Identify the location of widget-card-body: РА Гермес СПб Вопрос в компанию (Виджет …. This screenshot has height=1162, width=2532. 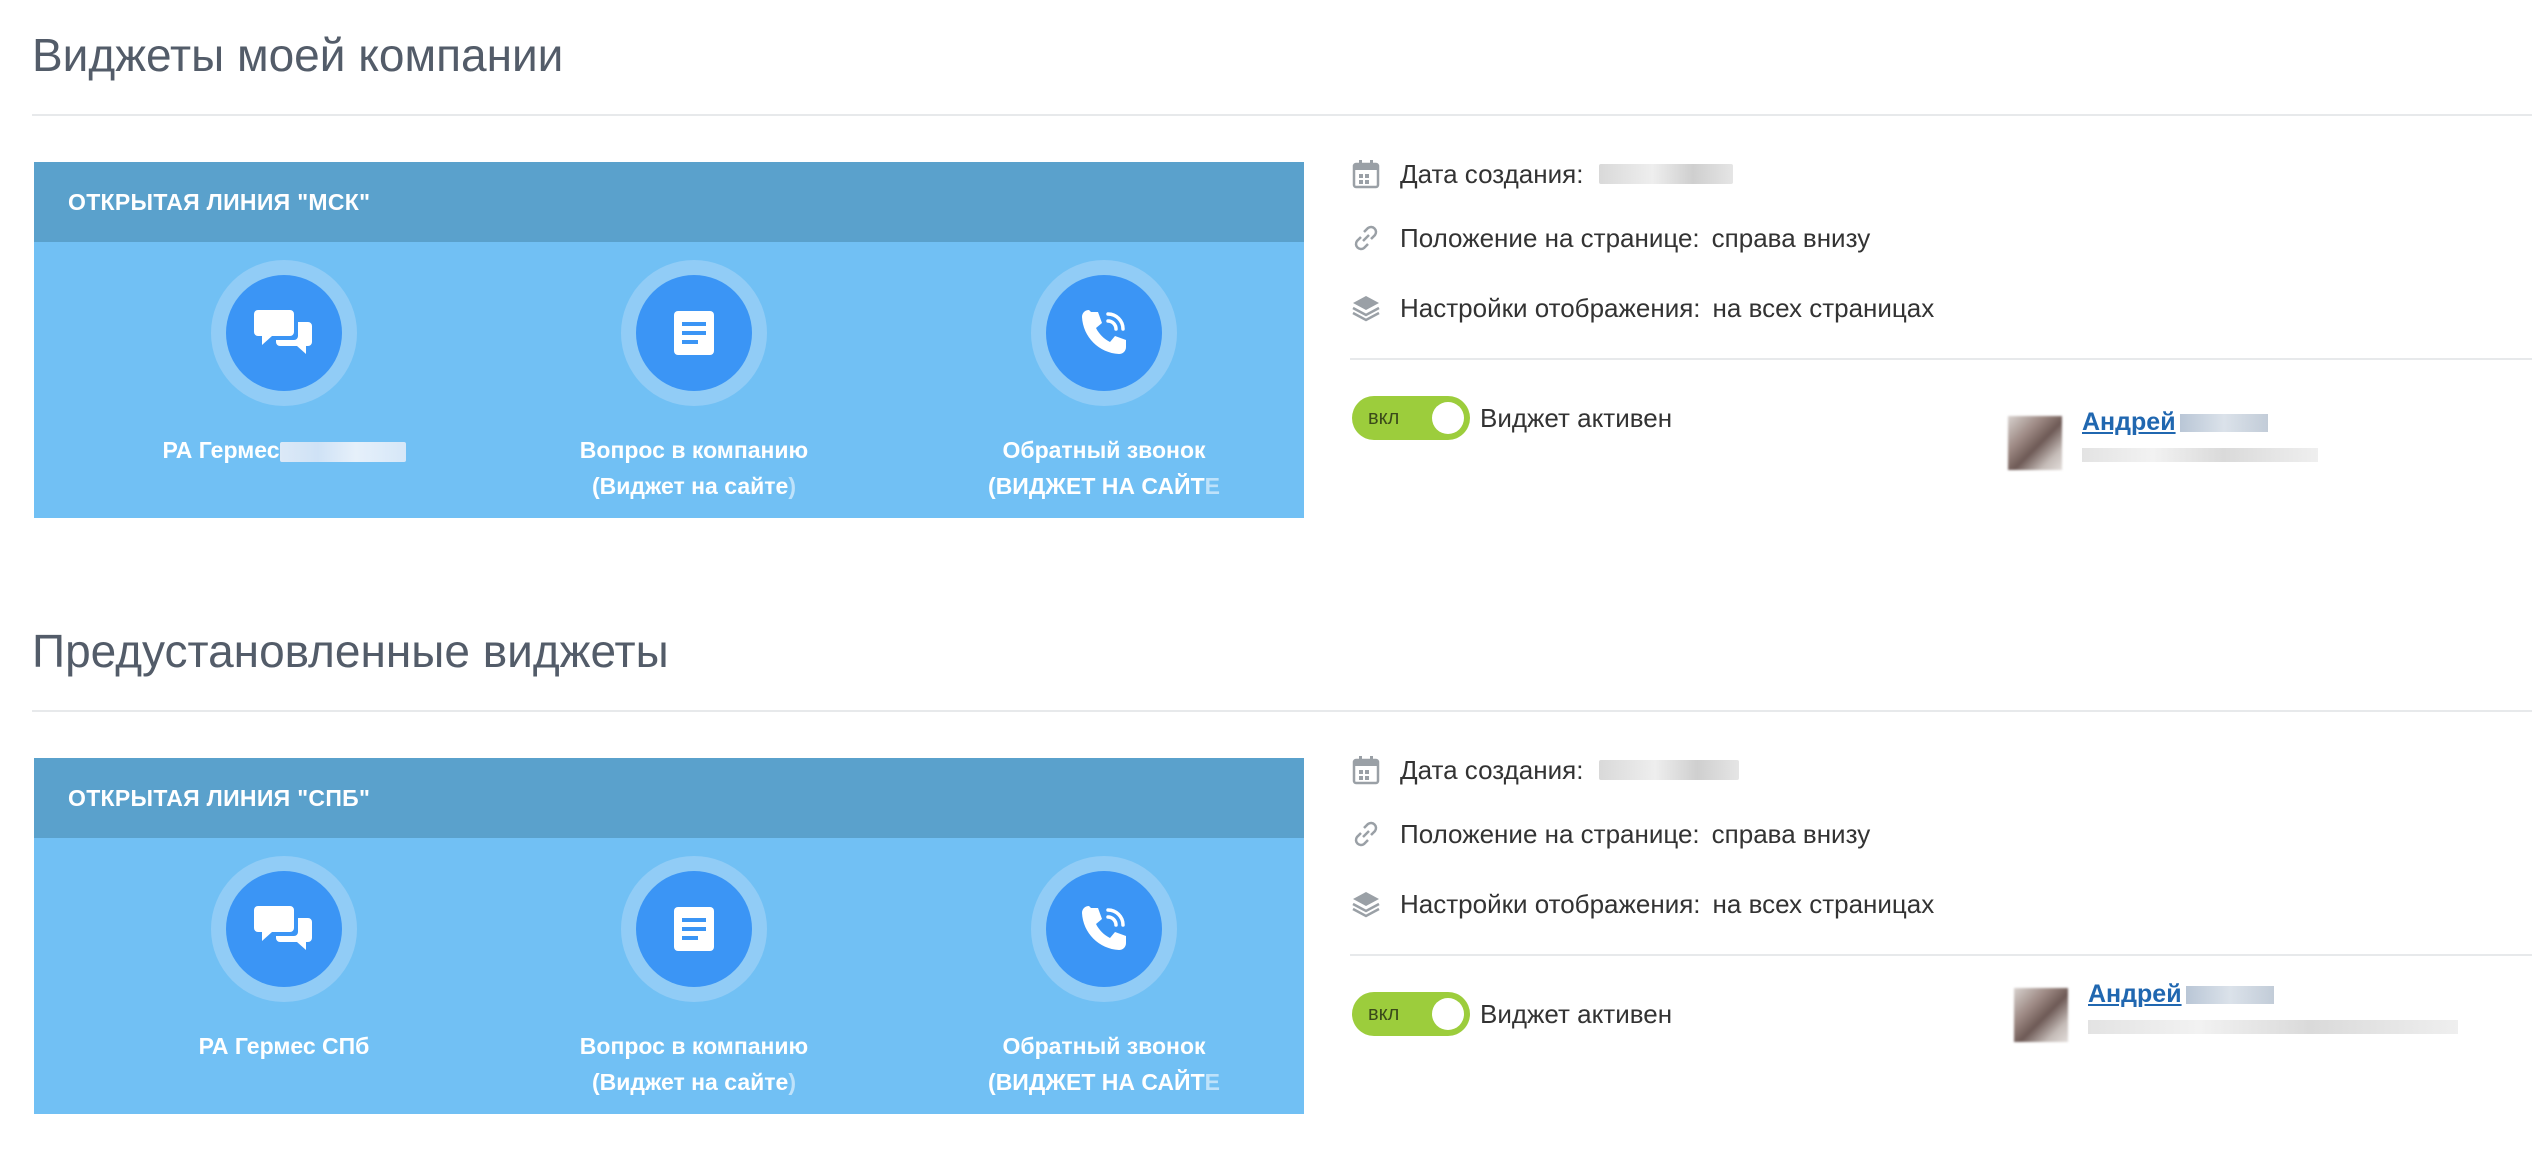
(669, 976).